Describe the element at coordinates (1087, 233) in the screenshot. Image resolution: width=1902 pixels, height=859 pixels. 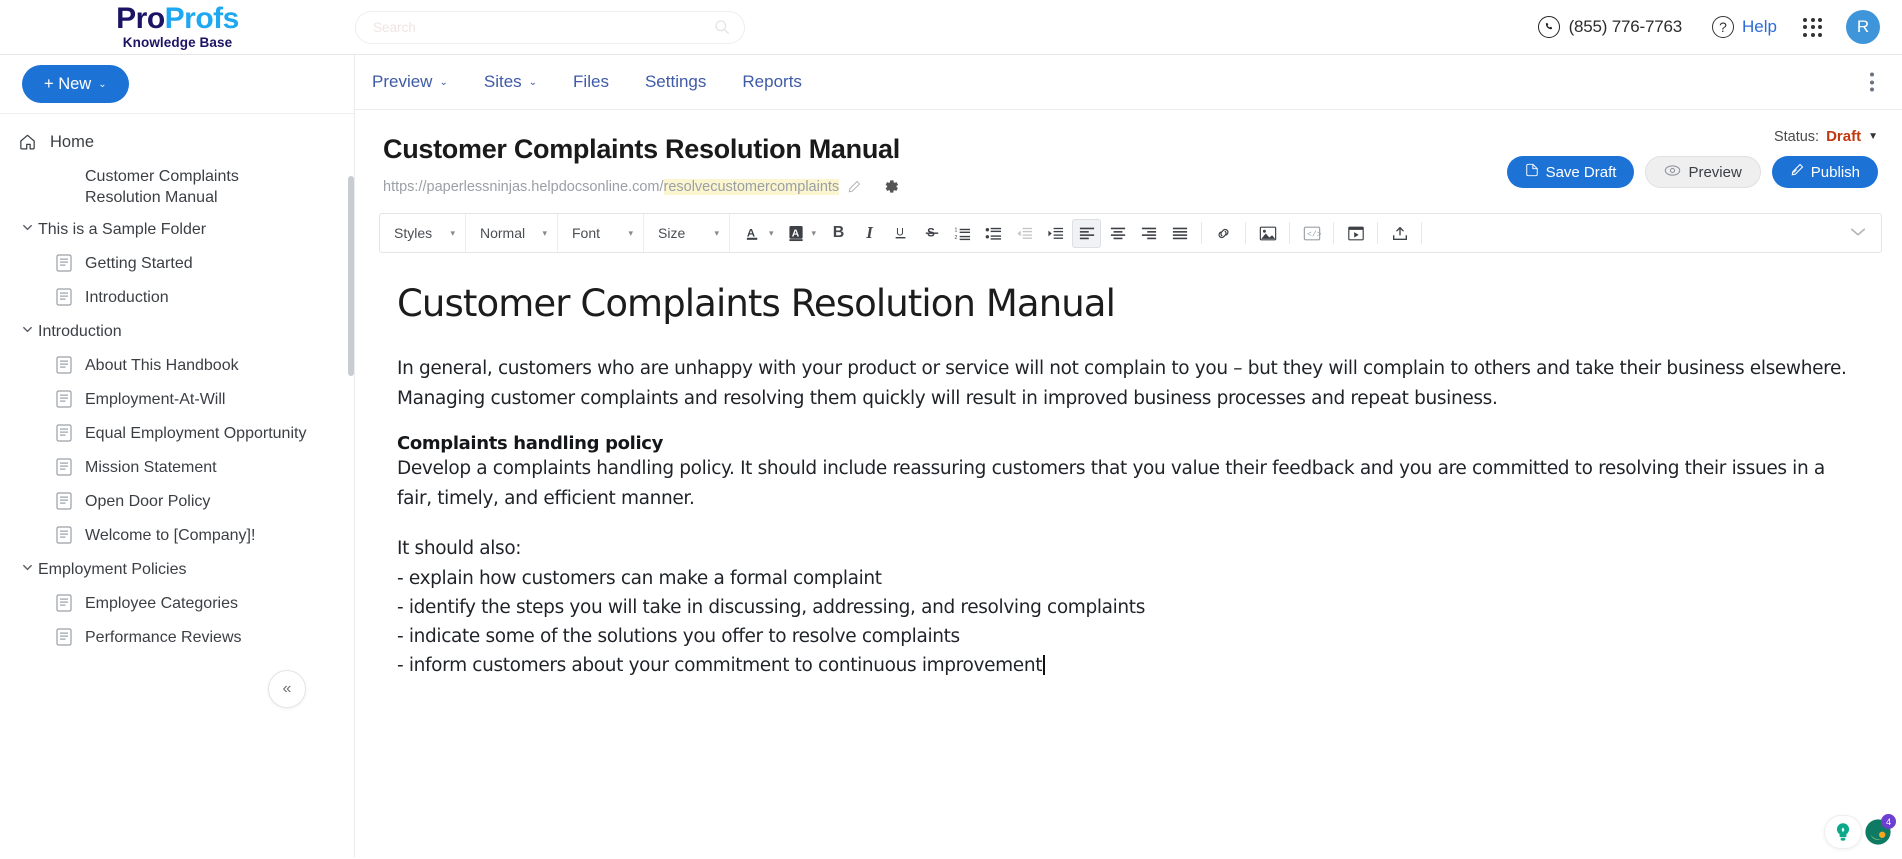
I see `align-left-button` at that location.